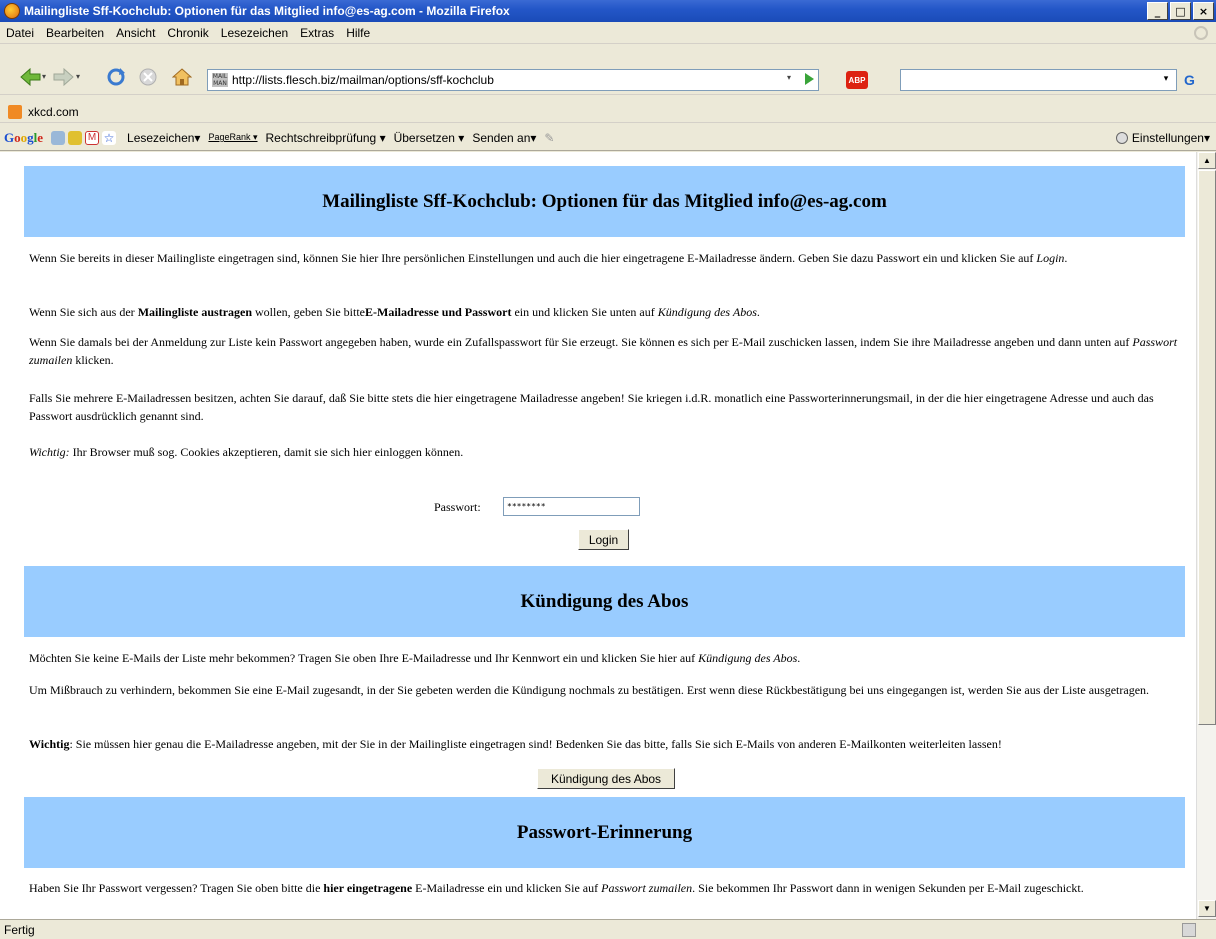  I want to click on google-search-icon, so click(58, 137).